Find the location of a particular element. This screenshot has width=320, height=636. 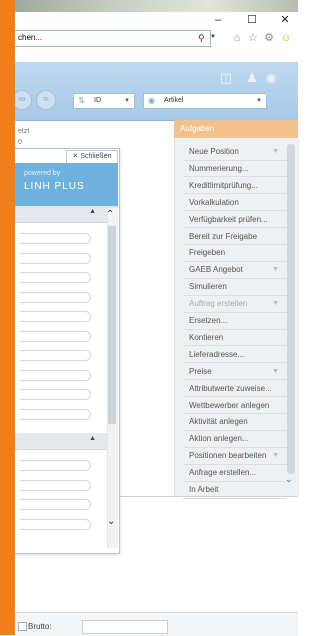

maximize-button: ☐ is located at coordinates (252, 20).